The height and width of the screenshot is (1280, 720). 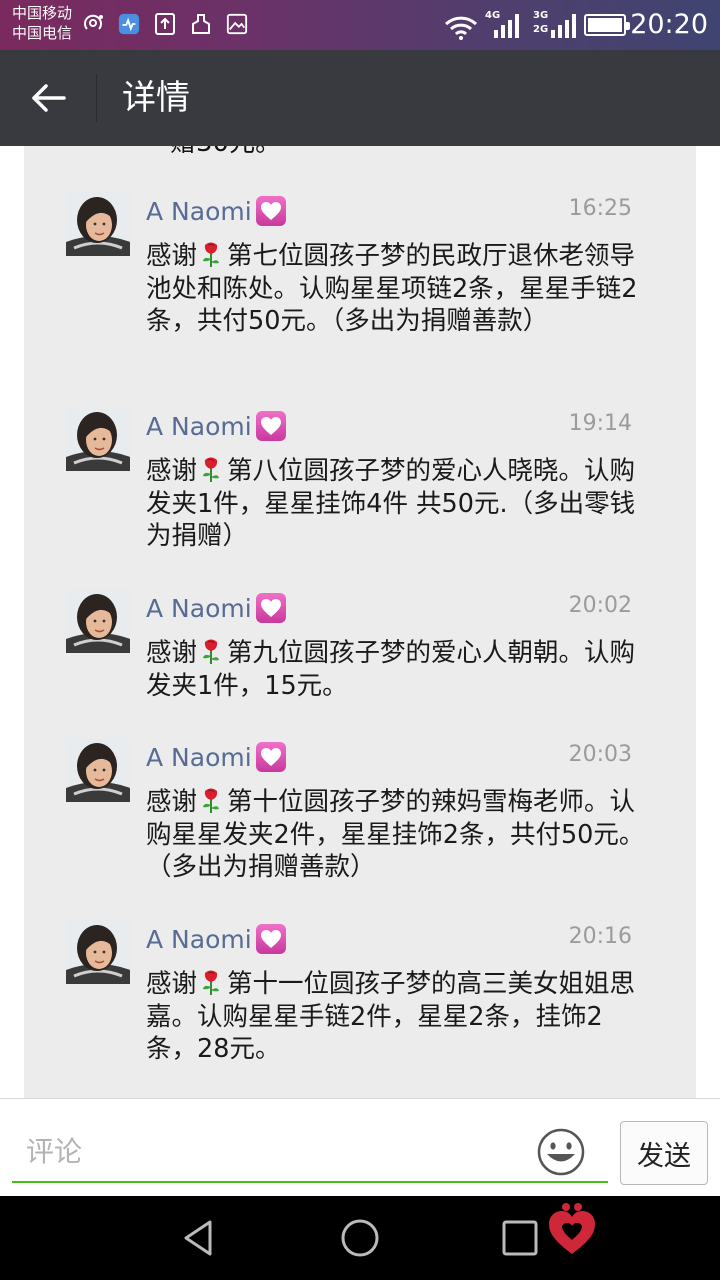 What do you see at coordinates (200, 1238) in the screenshot?
I see `nav-back-icon` at bounding box center [200, 1238].